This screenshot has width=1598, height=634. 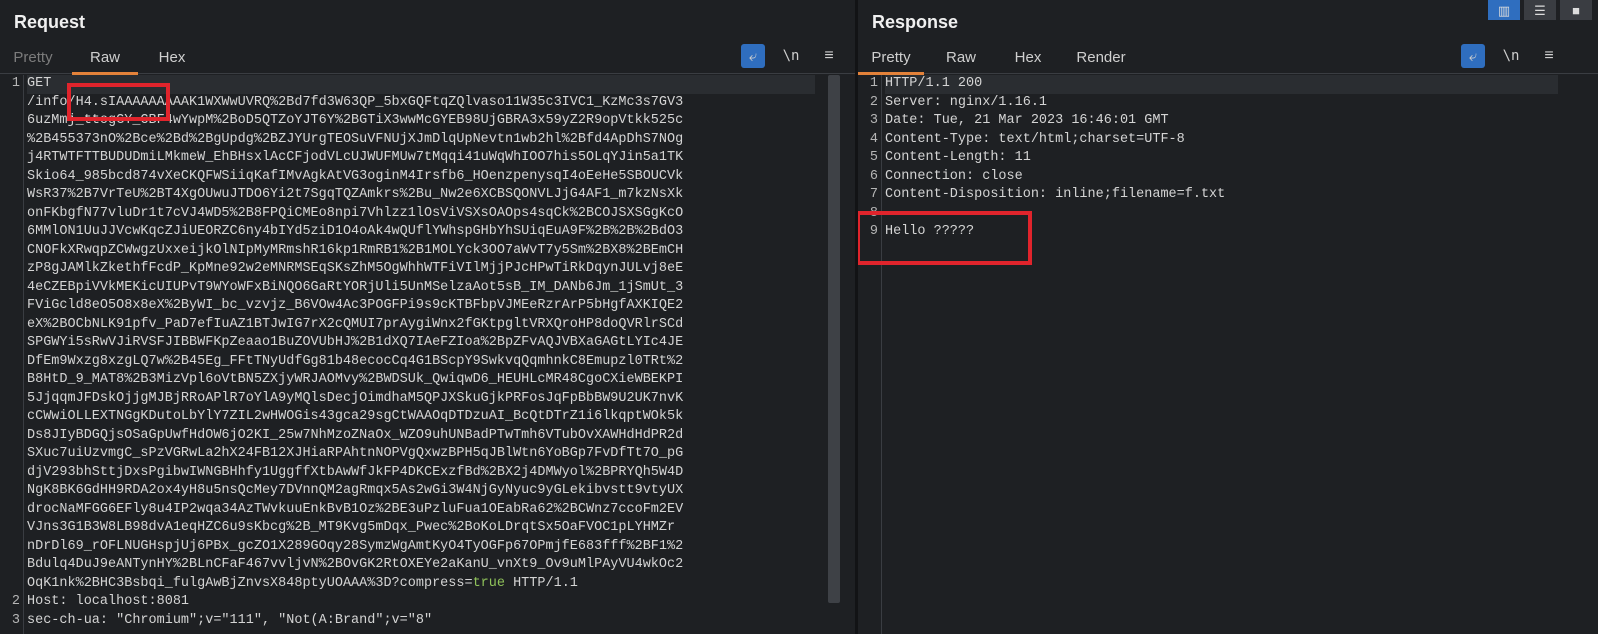 I want to click on request-menu-button: ≡, so click(x=829, y=56).